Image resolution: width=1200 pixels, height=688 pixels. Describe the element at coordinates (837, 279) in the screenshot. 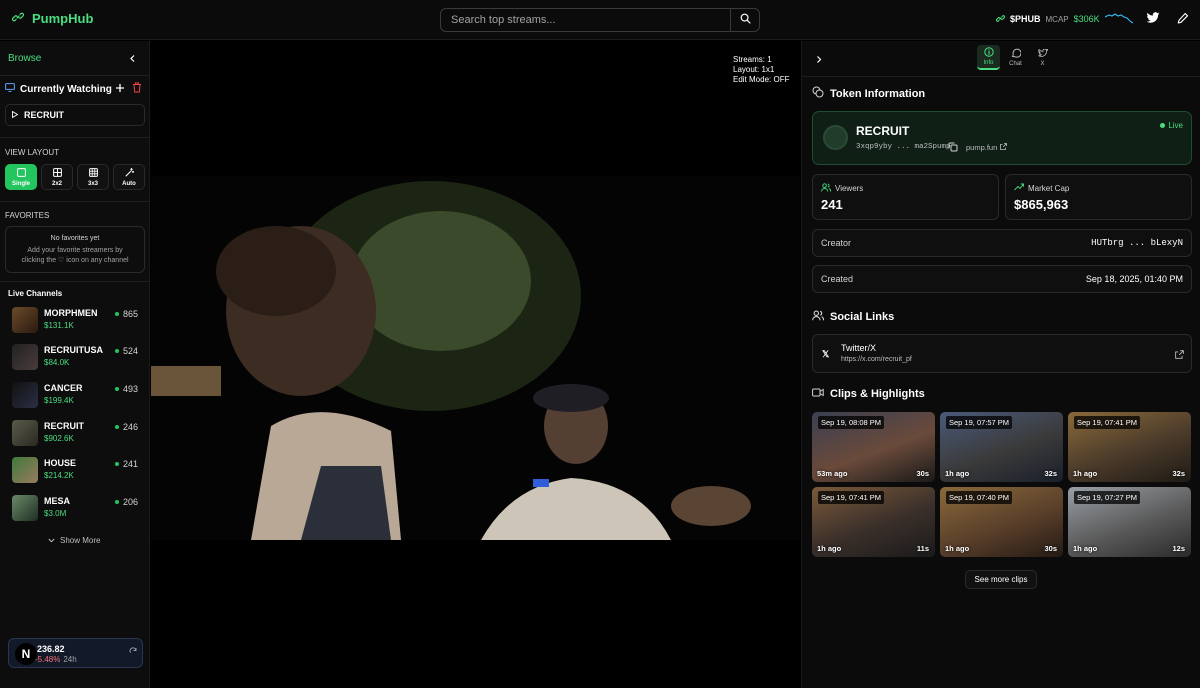

I see `created-label: Created` at that location.